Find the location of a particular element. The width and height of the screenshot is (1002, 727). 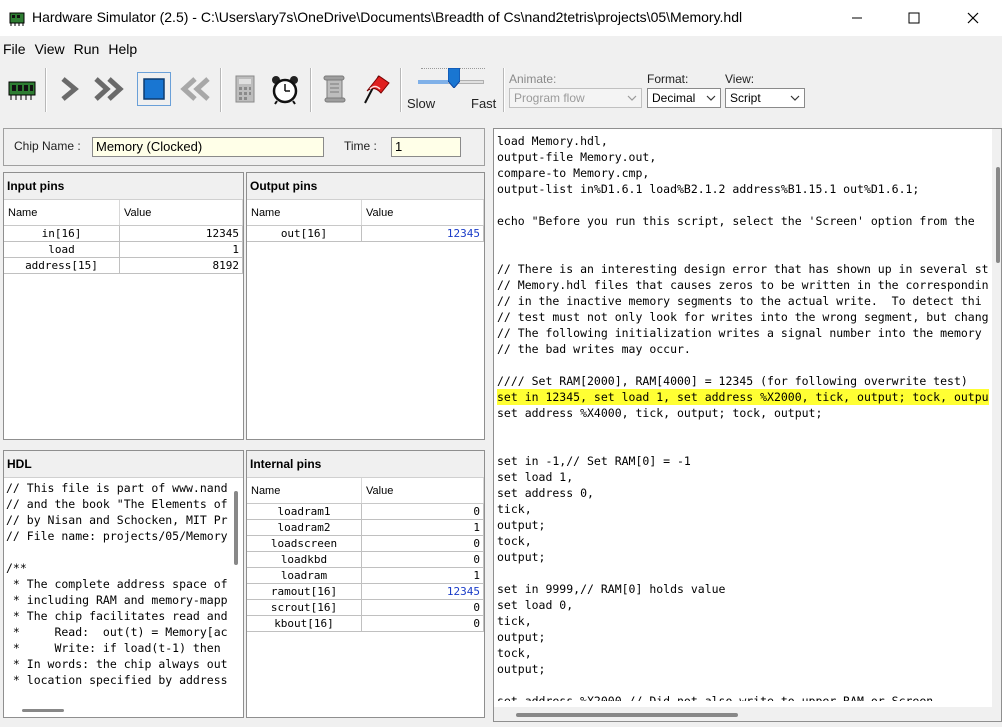

hdl-horizontal-scrollbar is located at coordinates (43, 710).